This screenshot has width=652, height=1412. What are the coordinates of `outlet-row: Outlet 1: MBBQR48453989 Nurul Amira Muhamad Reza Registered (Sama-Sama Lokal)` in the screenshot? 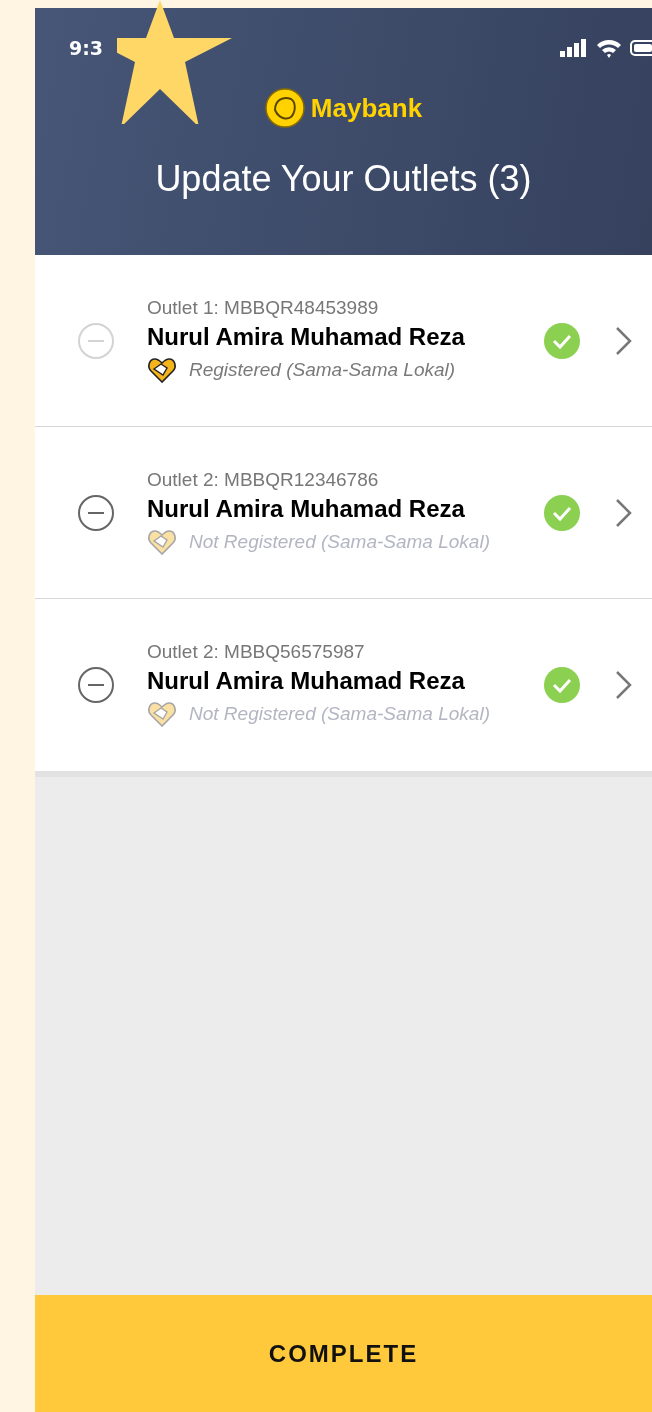 It's located at (343, 341).